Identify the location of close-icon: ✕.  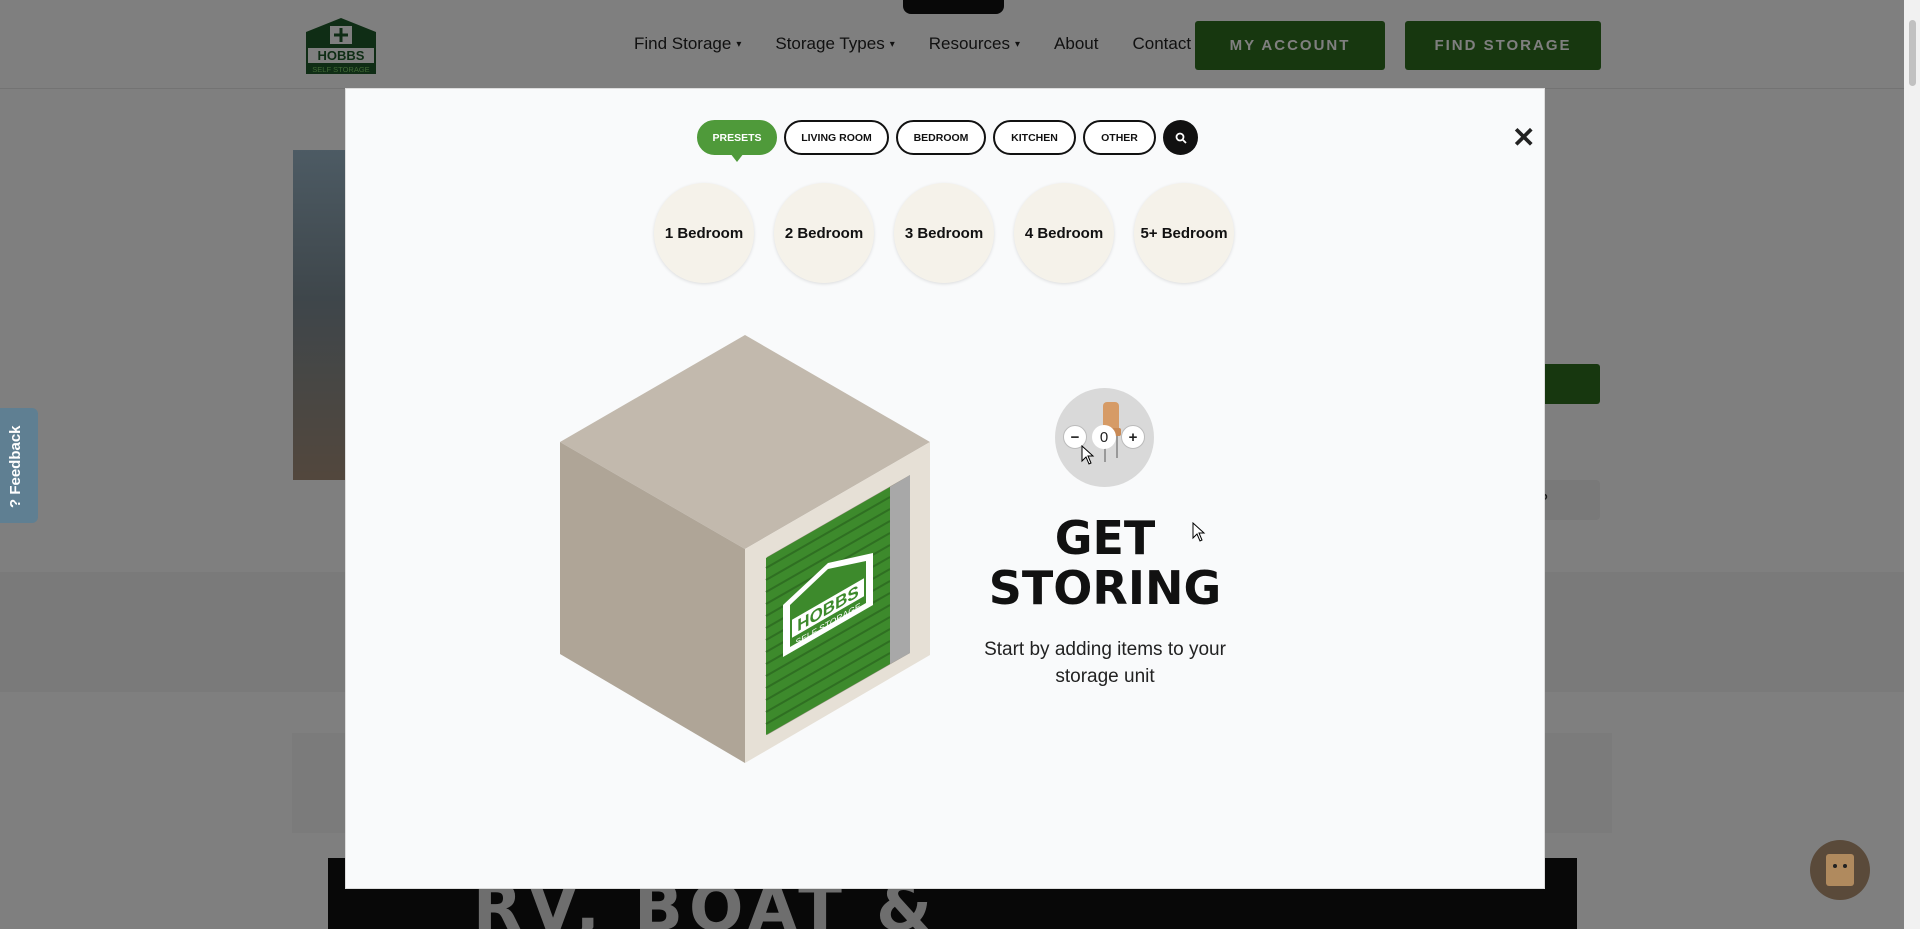
(1523, 138).